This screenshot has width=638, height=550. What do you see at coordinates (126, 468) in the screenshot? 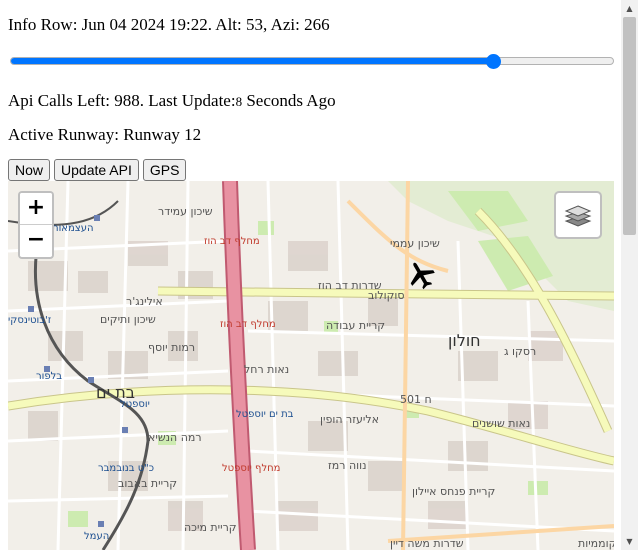
I see `map-place-label: כ"ט בנובמבר` at bounding box center [126, 468].